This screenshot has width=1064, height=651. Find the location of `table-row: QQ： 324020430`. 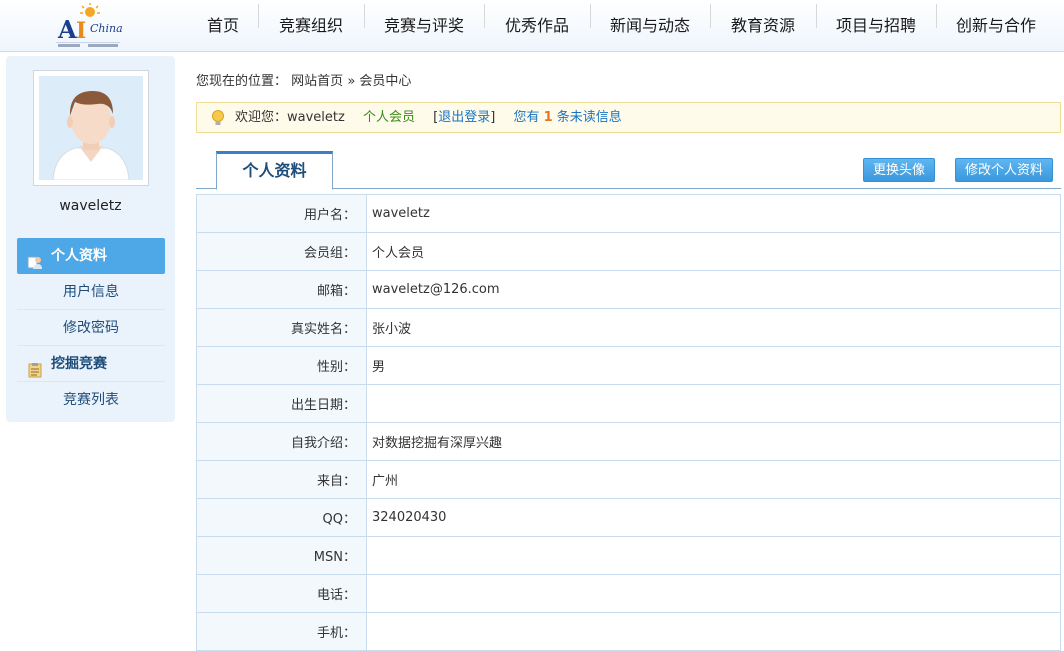

table-row: QQ： 324020430 is located at coordinates (628, 517).